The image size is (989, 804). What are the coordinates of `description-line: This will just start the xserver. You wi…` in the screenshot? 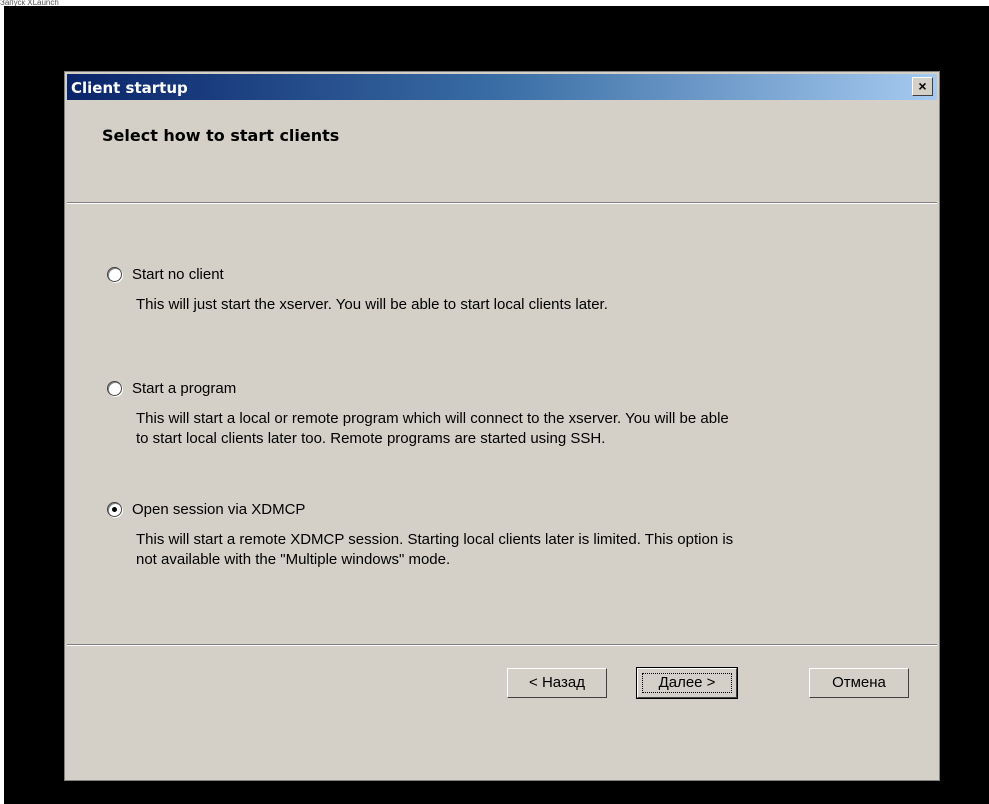 It's located at (372, 304).